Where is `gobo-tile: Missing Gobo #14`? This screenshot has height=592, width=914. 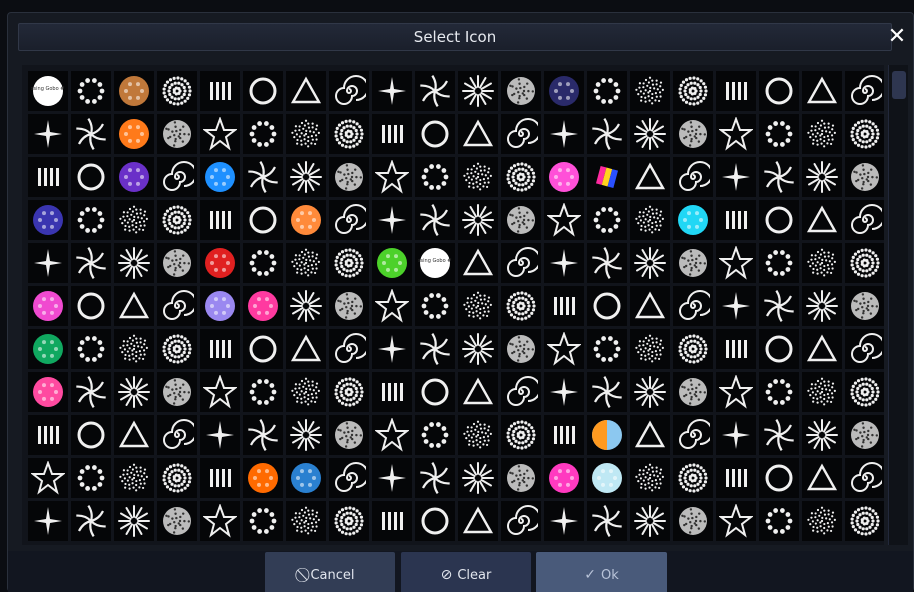
gobo-tile: Missing Gobo #14 is located at coordinates (435, 263).